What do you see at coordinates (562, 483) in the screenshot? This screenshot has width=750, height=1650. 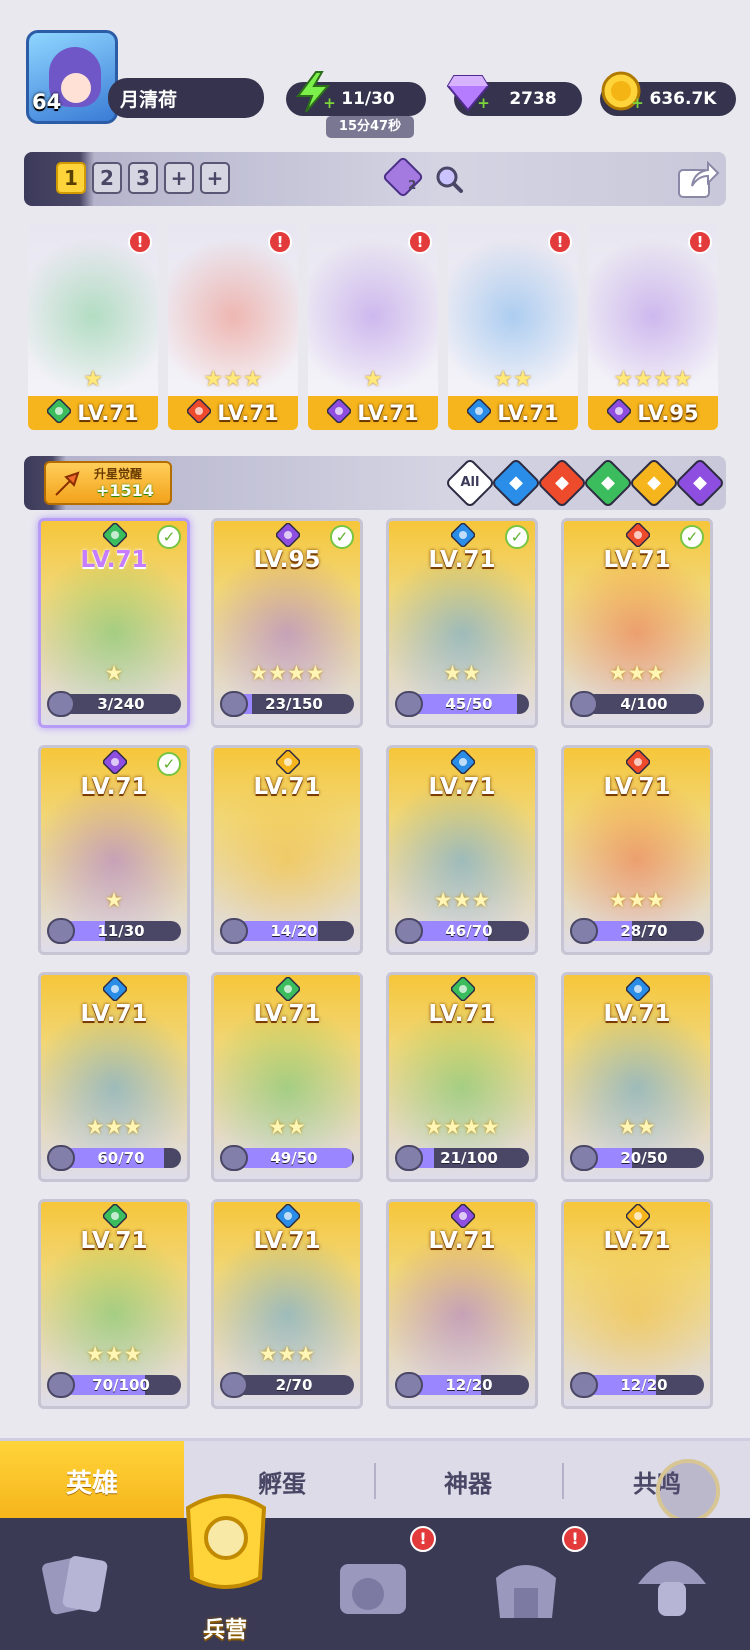 I see `filter-fire-button: ◆` at bounding box center [562, 483].